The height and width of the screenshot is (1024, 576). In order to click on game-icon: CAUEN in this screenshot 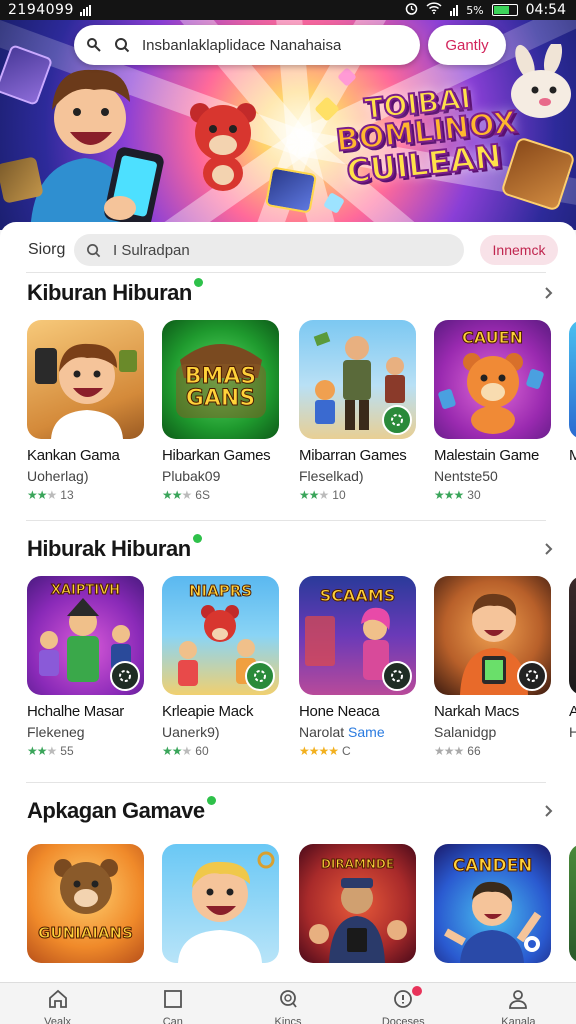, I will do `click(492, 379)`.